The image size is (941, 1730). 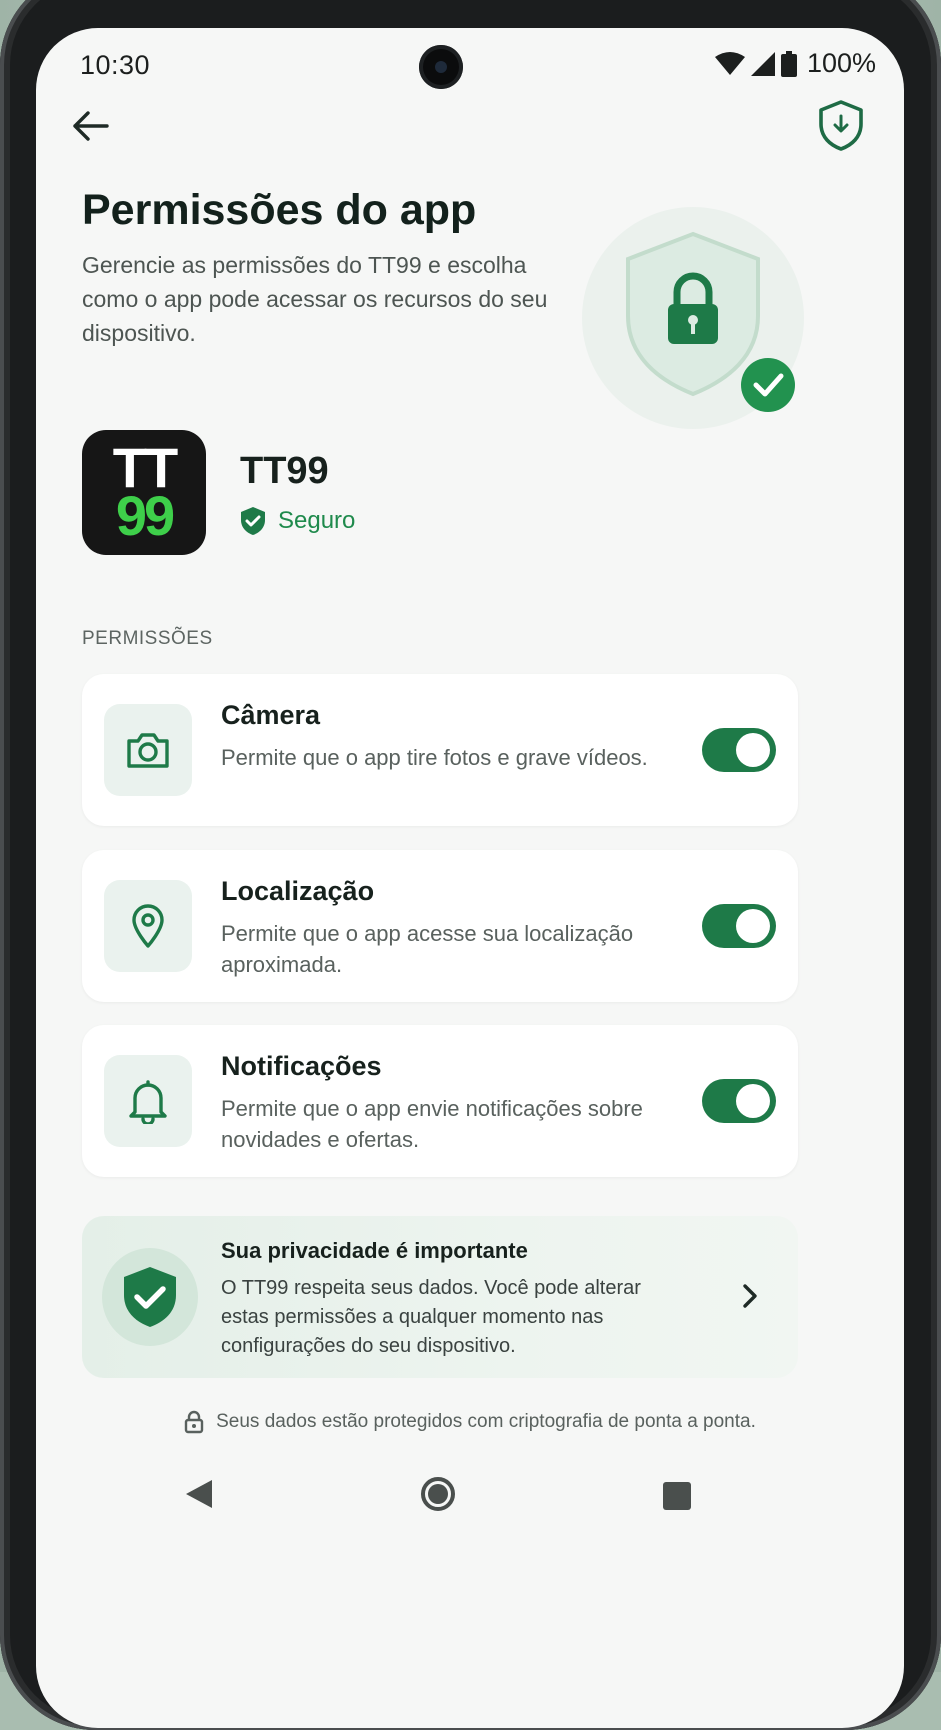 I want to click on back-button, so click(x=90, y=126).